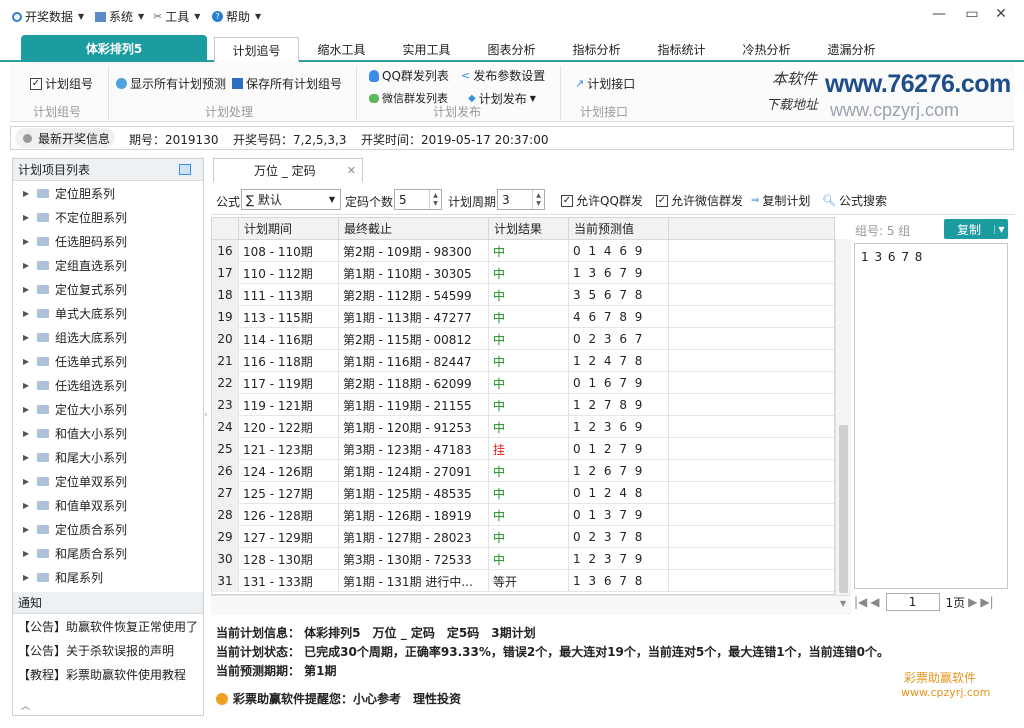 This screenshot has height=728, width=1024. What do you see at coordinates (851, 49) in the screenshot?
I see `tab-omission-analysis: 遗漏分析` at bounding box center [851, 49].